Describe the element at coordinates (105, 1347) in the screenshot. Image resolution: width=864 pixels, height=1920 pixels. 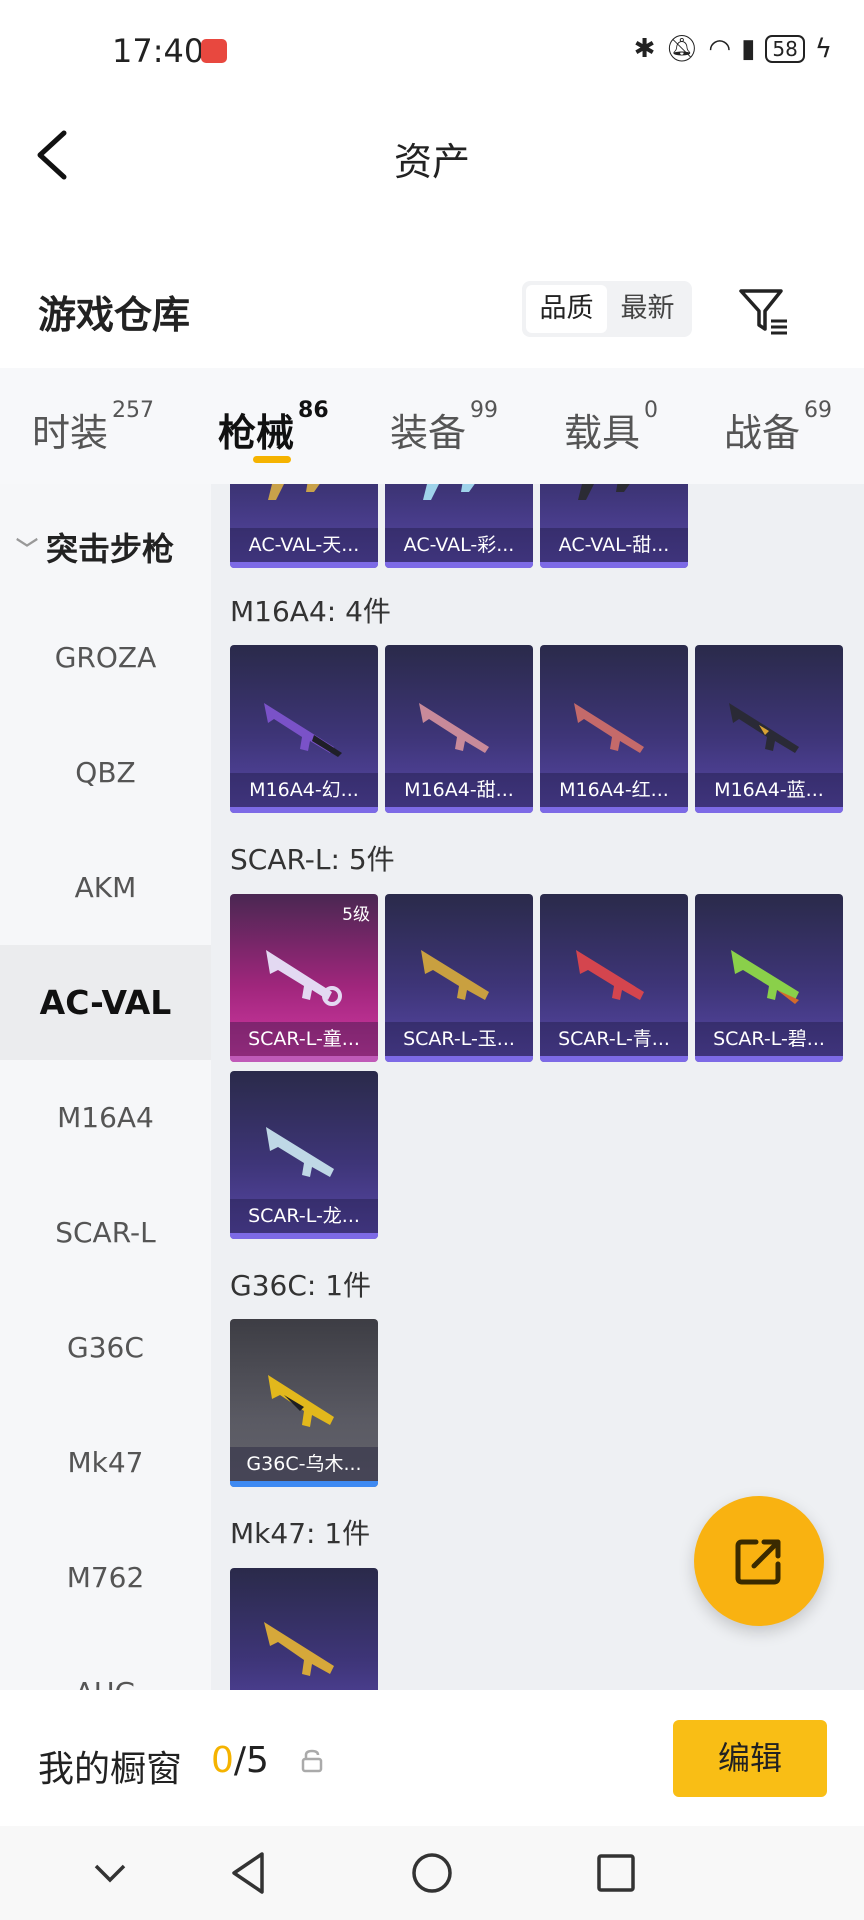
I see `sidebar-item-g36c: G36C` at that location.